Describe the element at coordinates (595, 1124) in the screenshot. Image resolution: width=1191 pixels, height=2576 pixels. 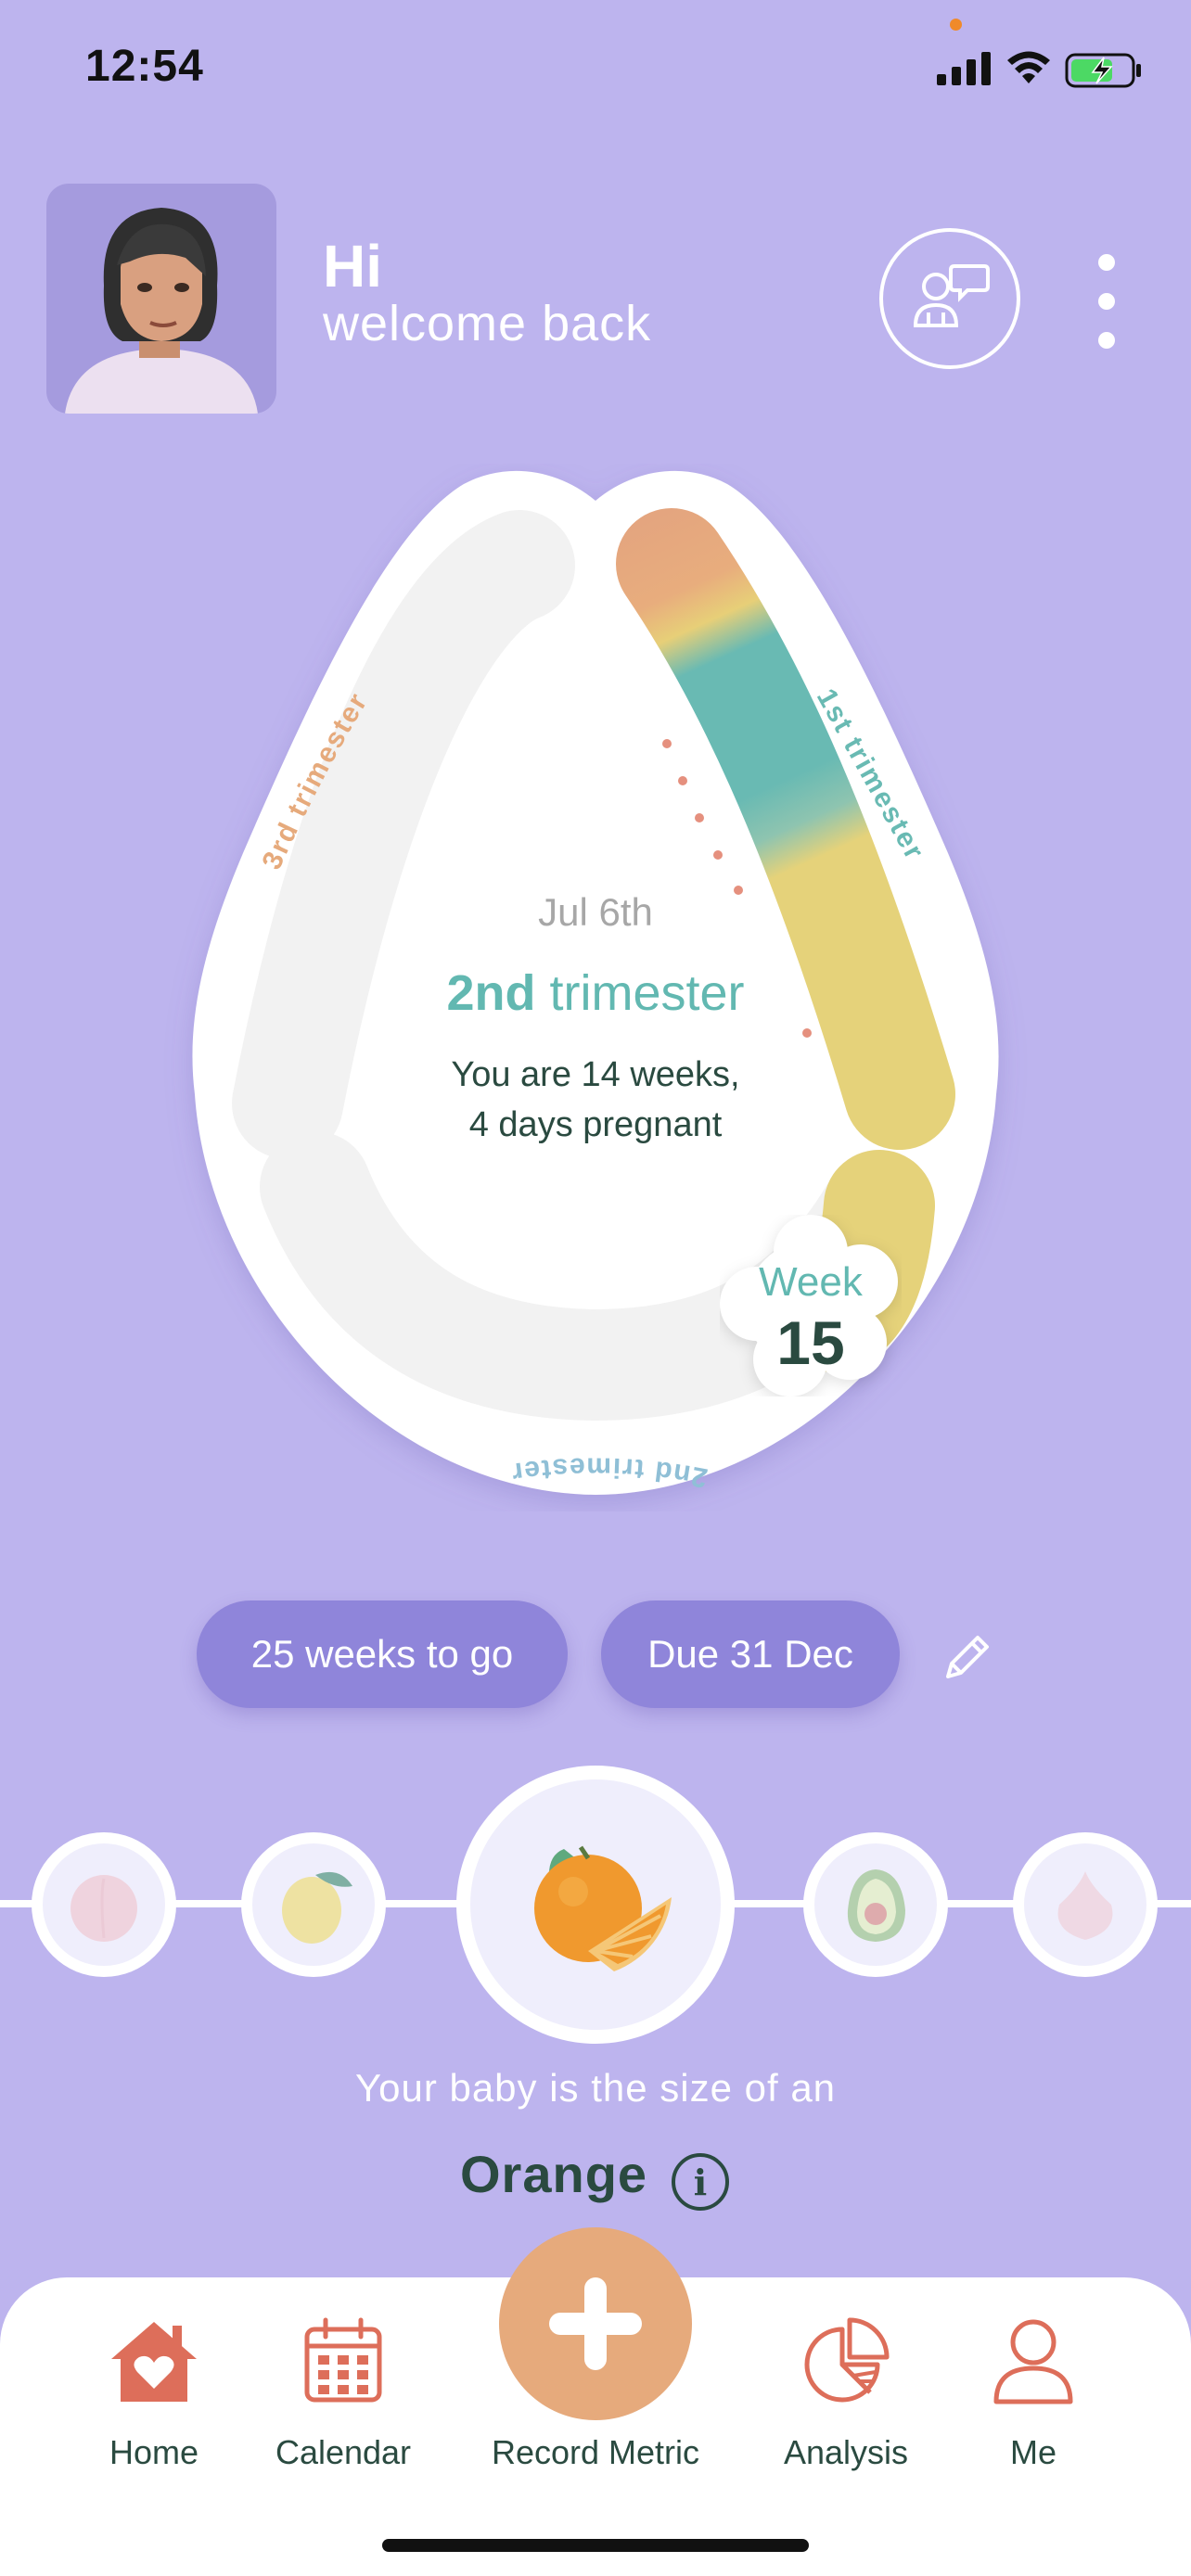
I see `pregnancy-duration-line2: 4 days pregnant` at that location.